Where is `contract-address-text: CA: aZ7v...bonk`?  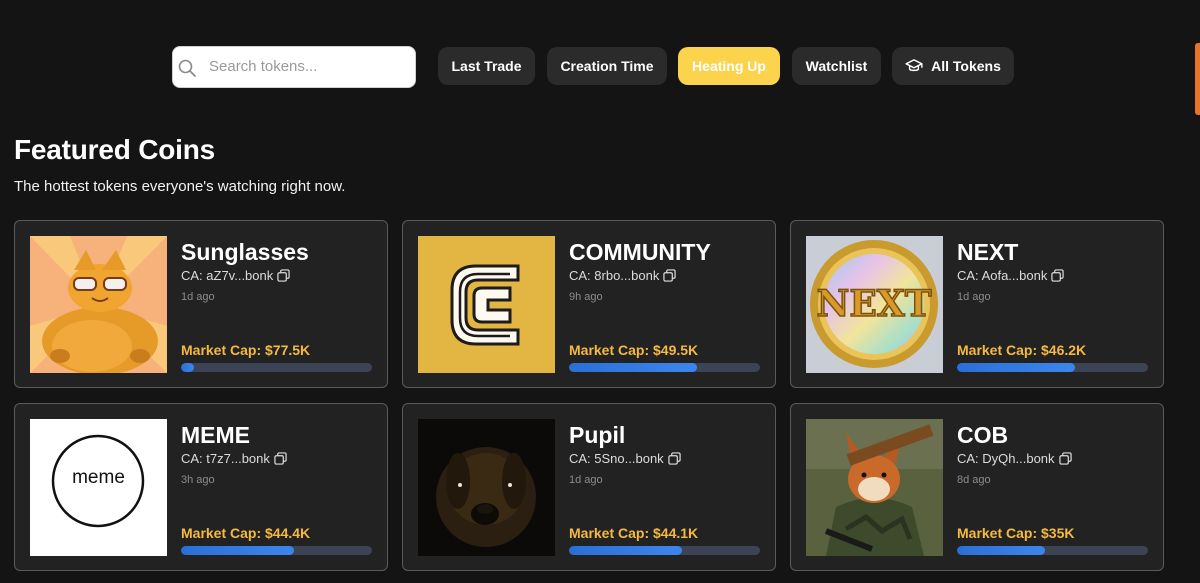 contract-address-text: CA: aZ7v...bonk is located at coordinates (227, 275).